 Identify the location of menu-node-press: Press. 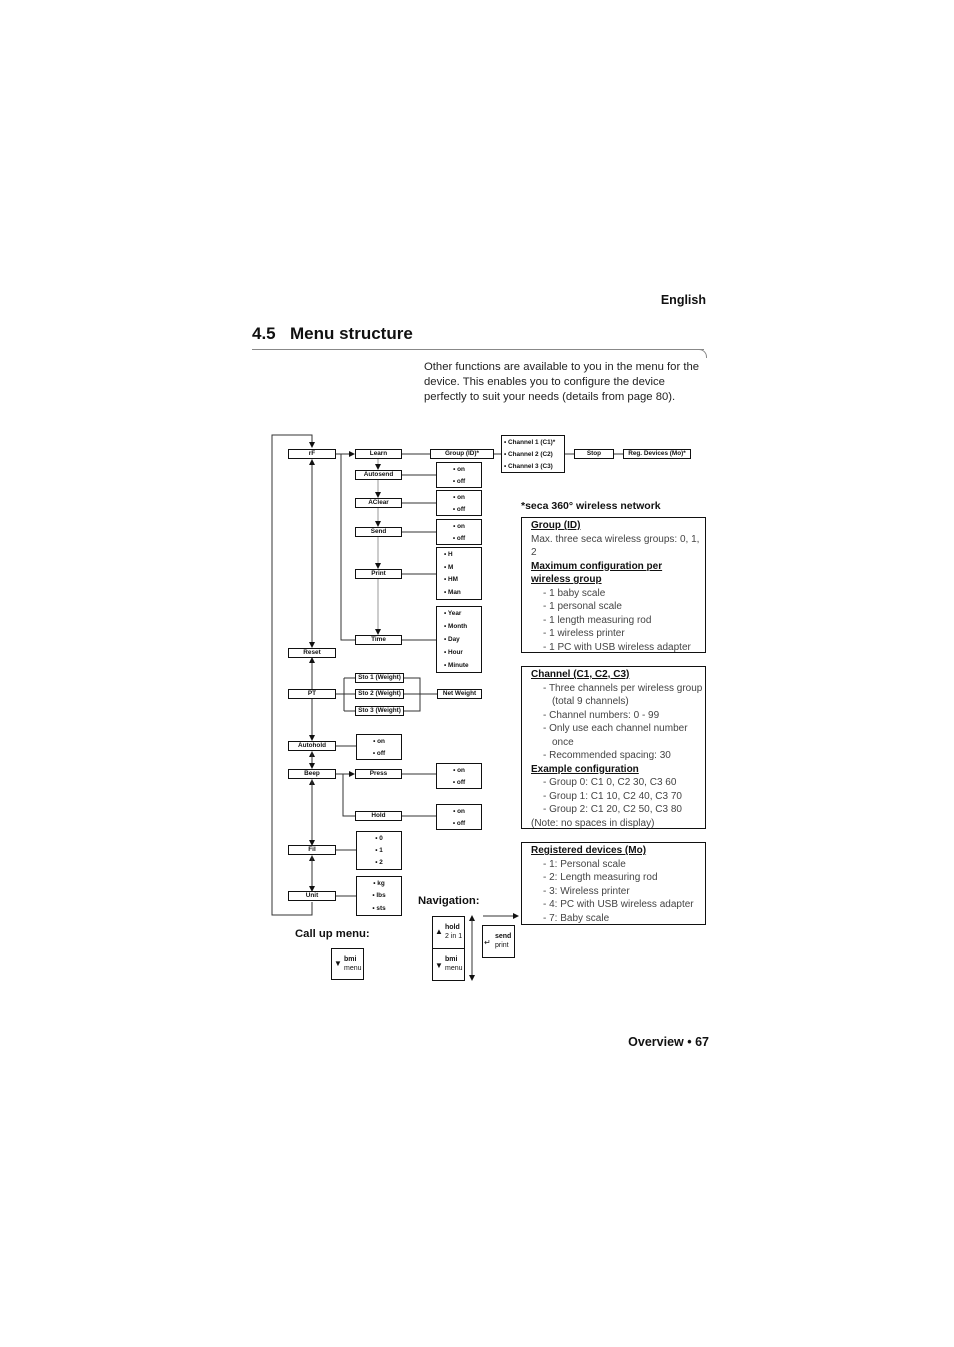
(378, 774).